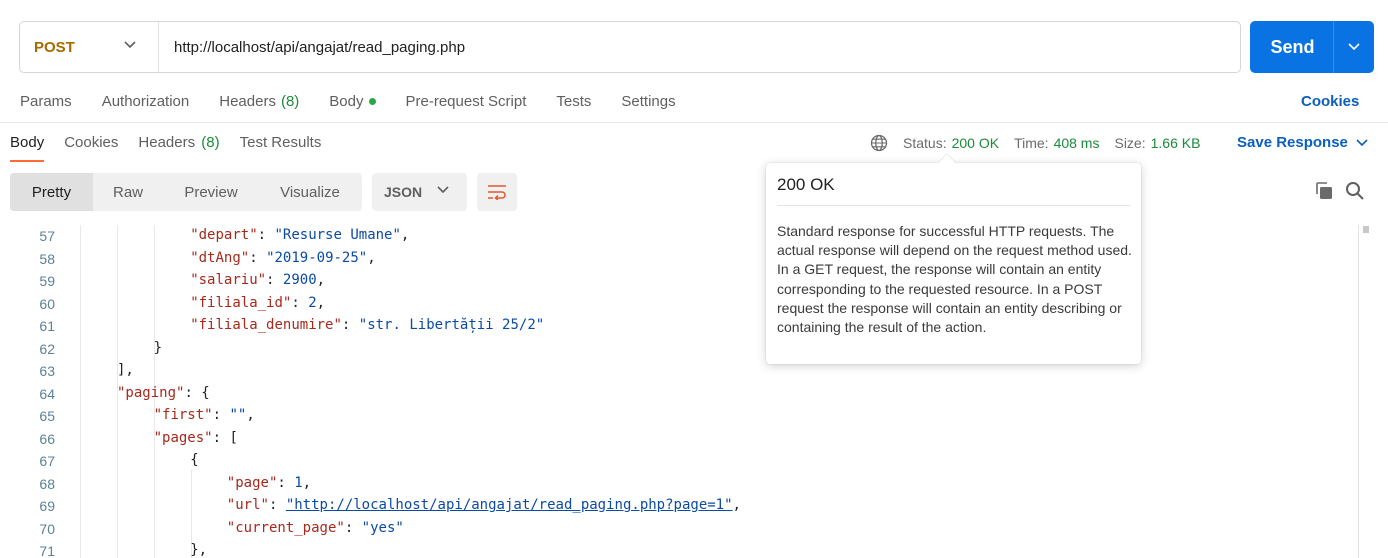 The height and width of the screenshot is (558, 1388). What do you see at coordinates (694, 122) in the screenshot?
I see `divider` at bounding box center [694, 122].